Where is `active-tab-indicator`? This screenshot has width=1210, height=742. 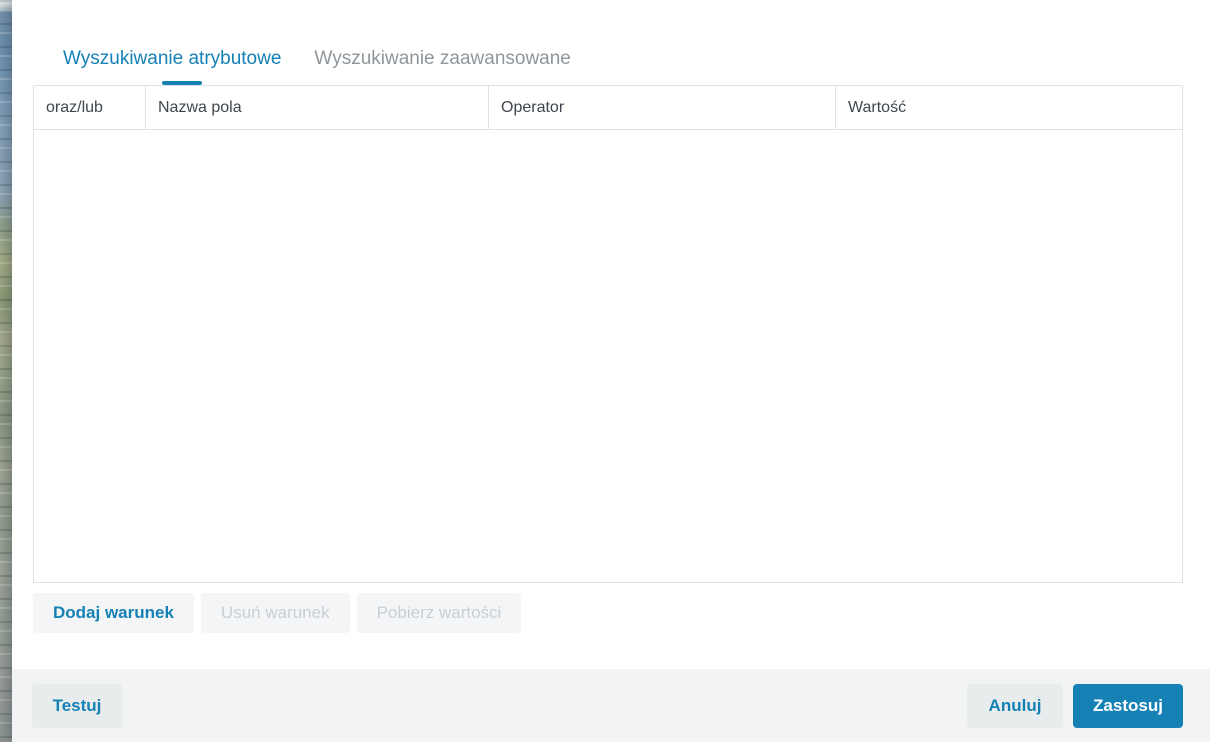 active-tab-indicator is located at coordinates (182, 83).